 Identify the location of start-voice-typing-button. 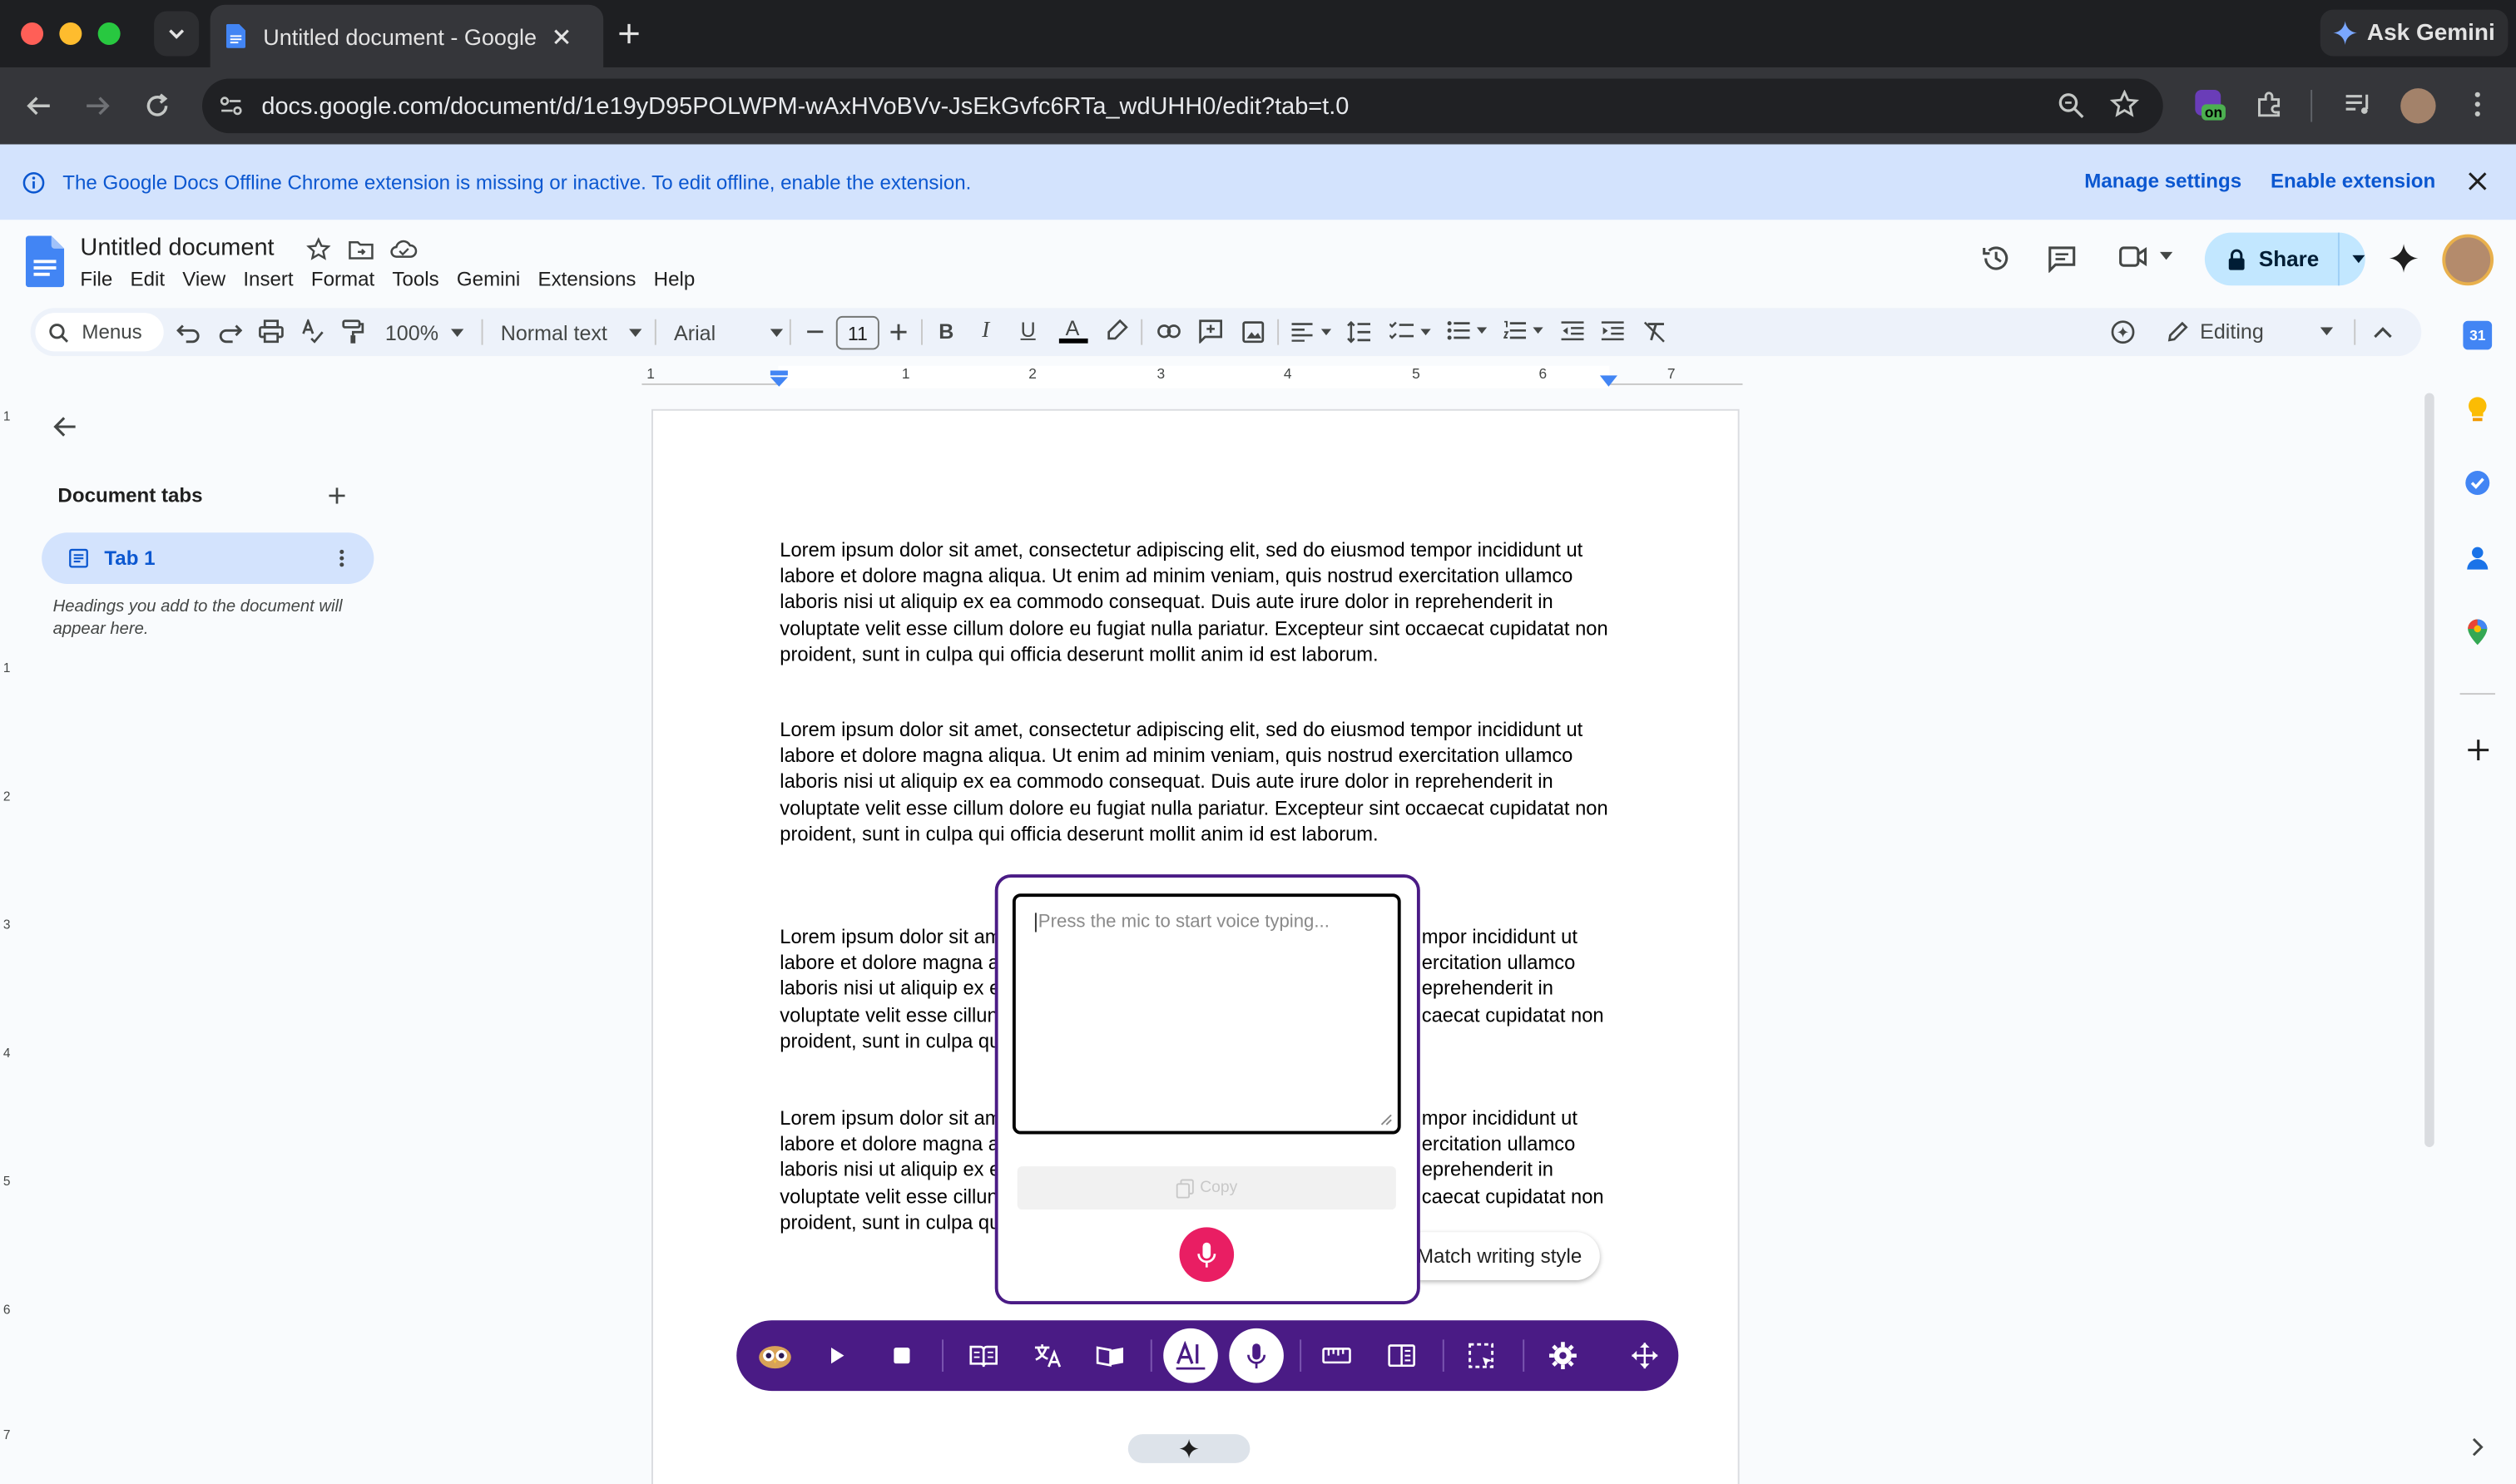
(1207, 1254).